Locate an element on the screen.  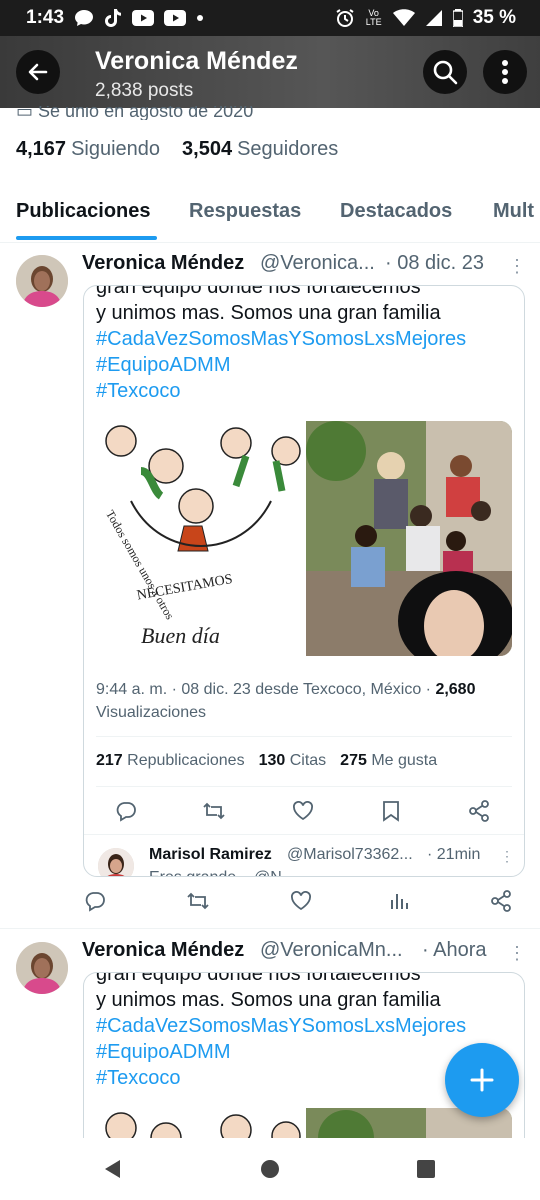
follow-counts: 4,167 Siguiendo 3,504 Seguidores is located at coordinates (177, 149).